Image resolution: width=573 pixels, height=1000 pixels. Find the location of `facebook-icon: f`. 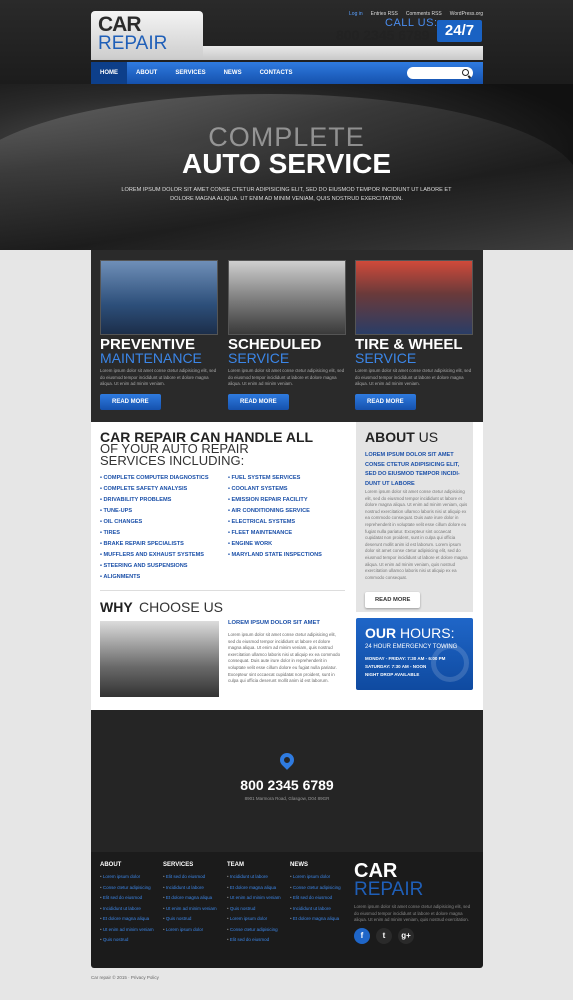

facebook-icon: f is located at coordinates (362, 936).